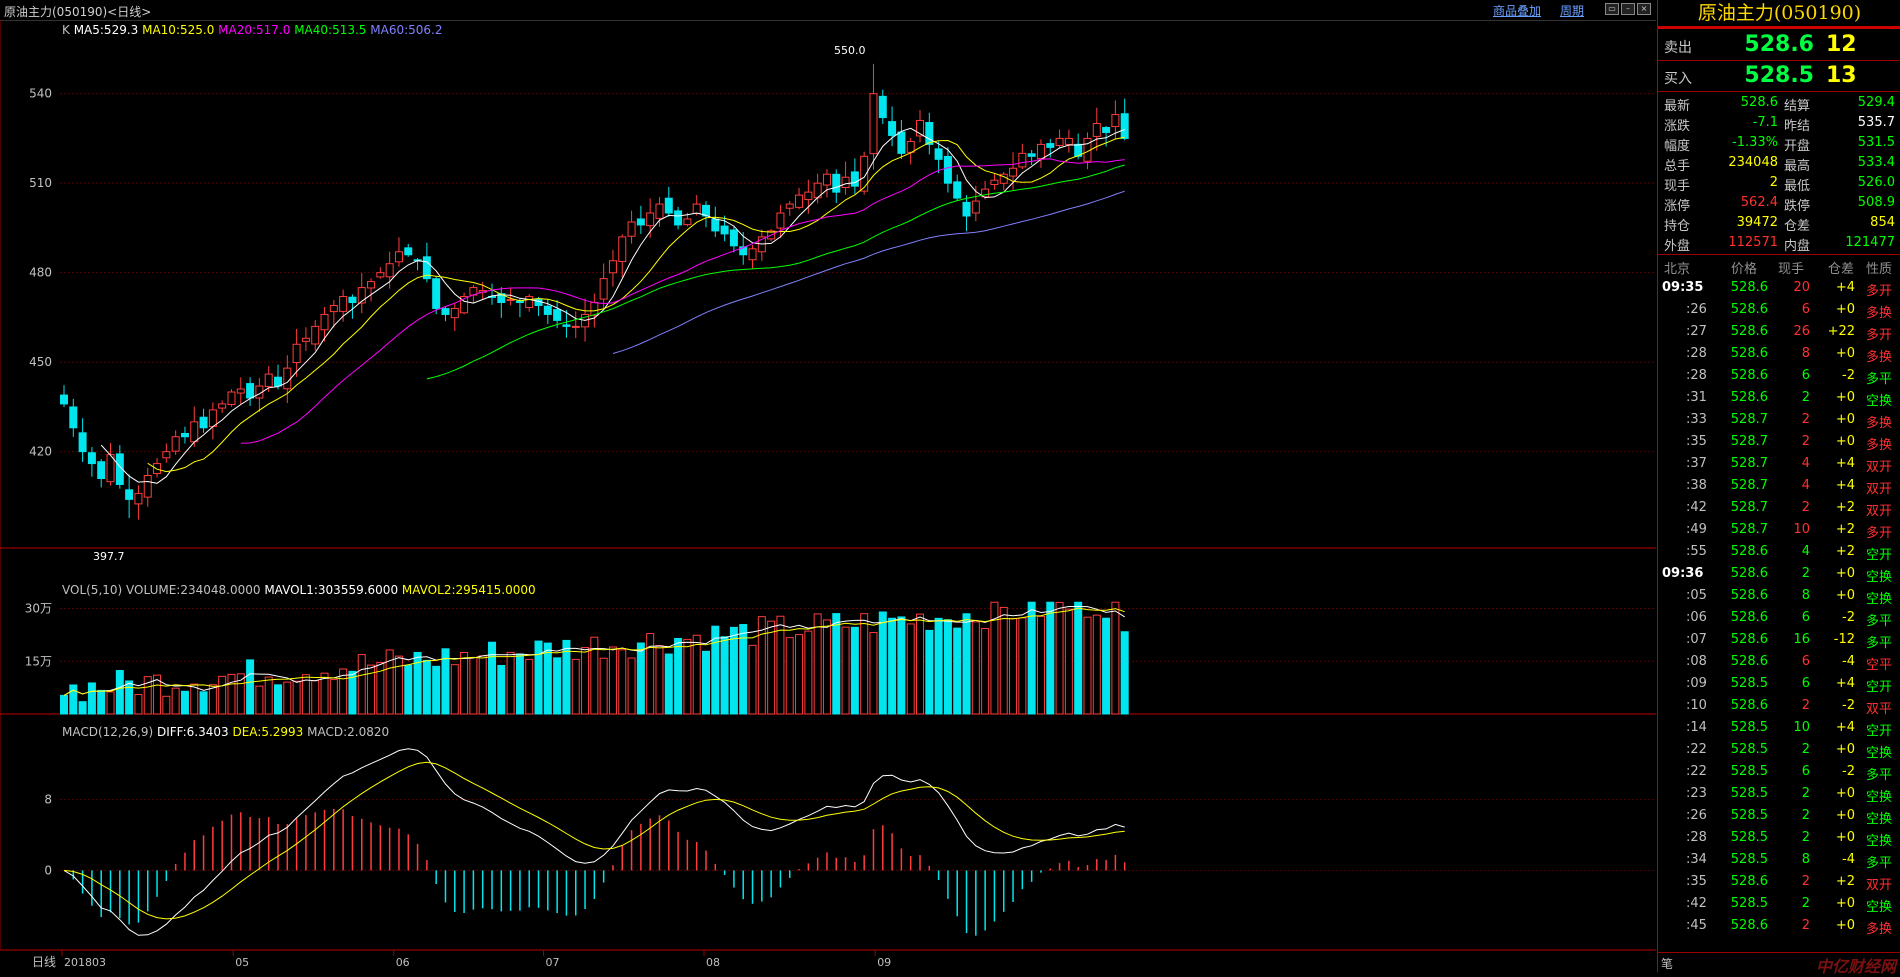  What do you see at coordinates (1749, 815) in the screenshot?
I see `tick-price: 528.5` at bounding box center [1749, 815].